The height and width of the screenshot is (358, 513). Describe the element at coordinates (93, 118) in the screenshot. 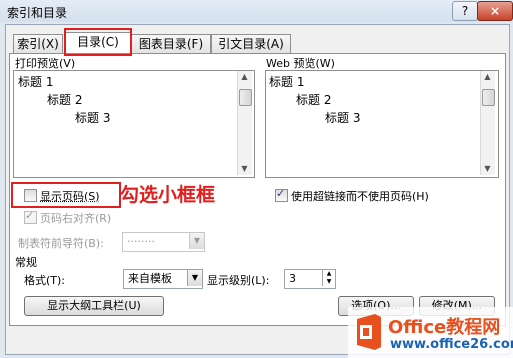

I see `print-preview-level3: 标题 3` at that location.